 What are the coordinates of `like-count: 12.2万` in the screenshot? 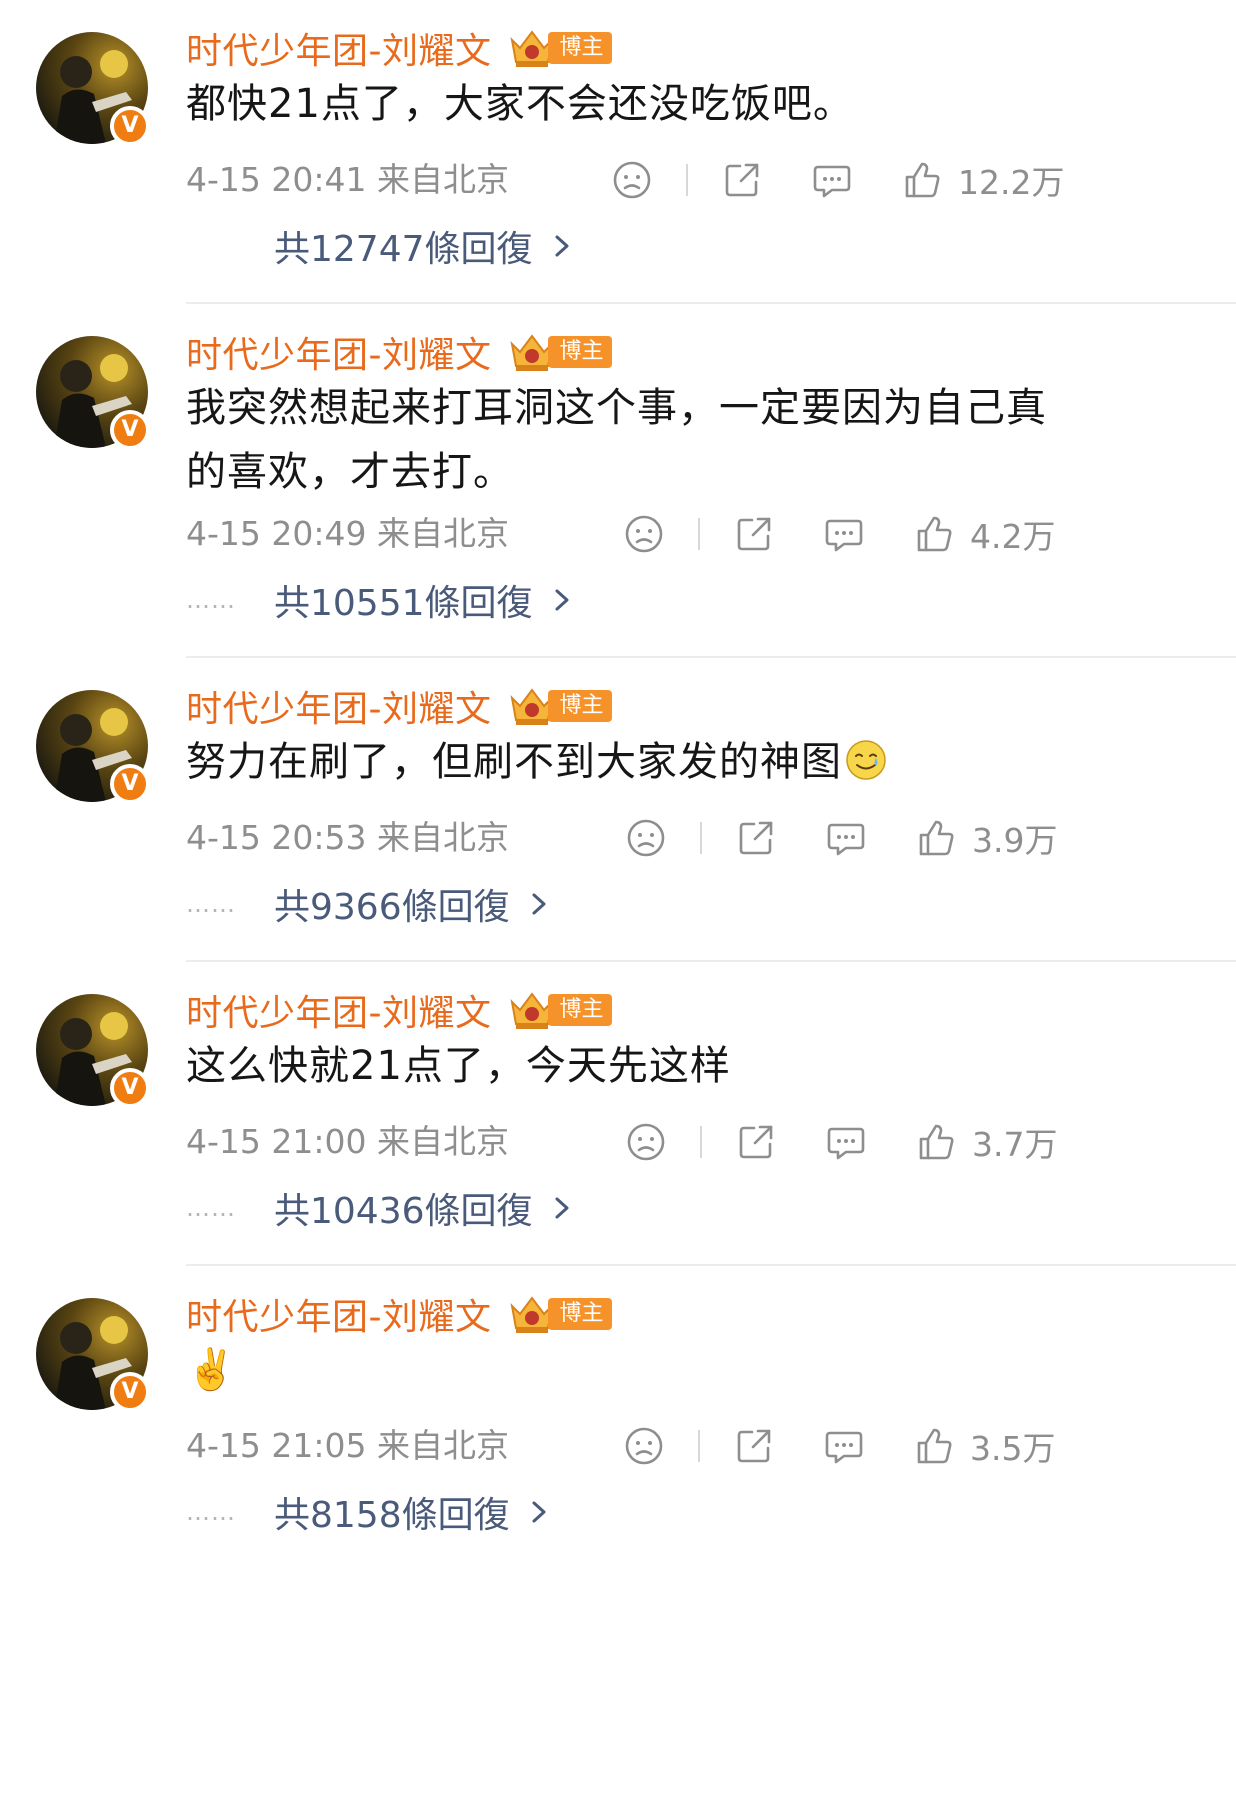 It's located at (1011, 182).